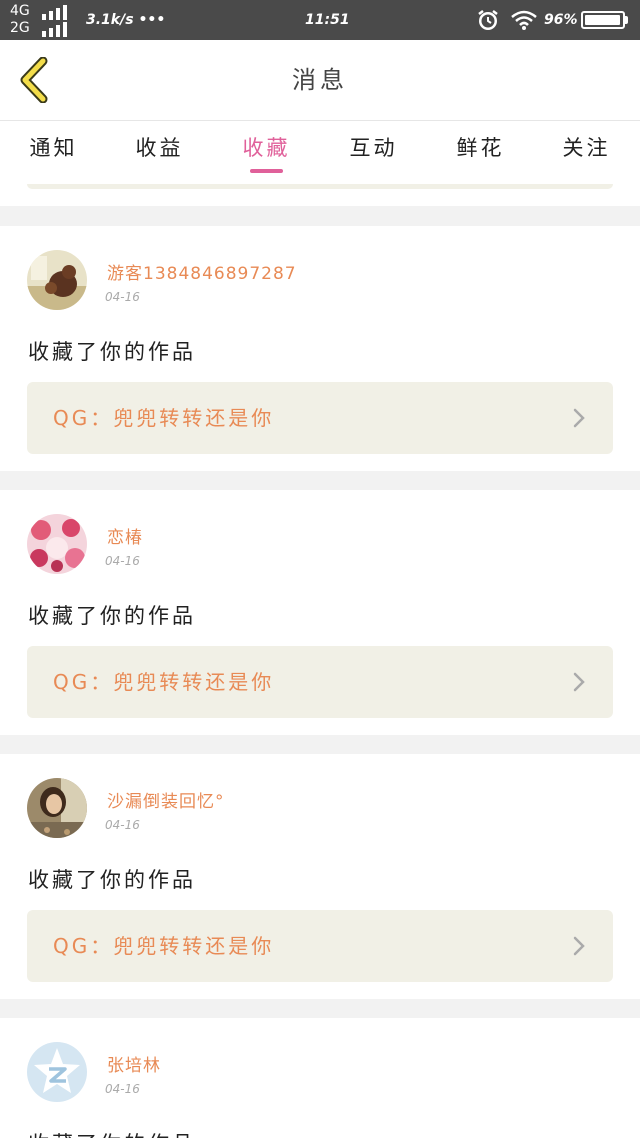 Image resolution: width=640 pixels, height=1138 pixels. I want to click on bear-photo-avatar-icon, so click(57, 280).